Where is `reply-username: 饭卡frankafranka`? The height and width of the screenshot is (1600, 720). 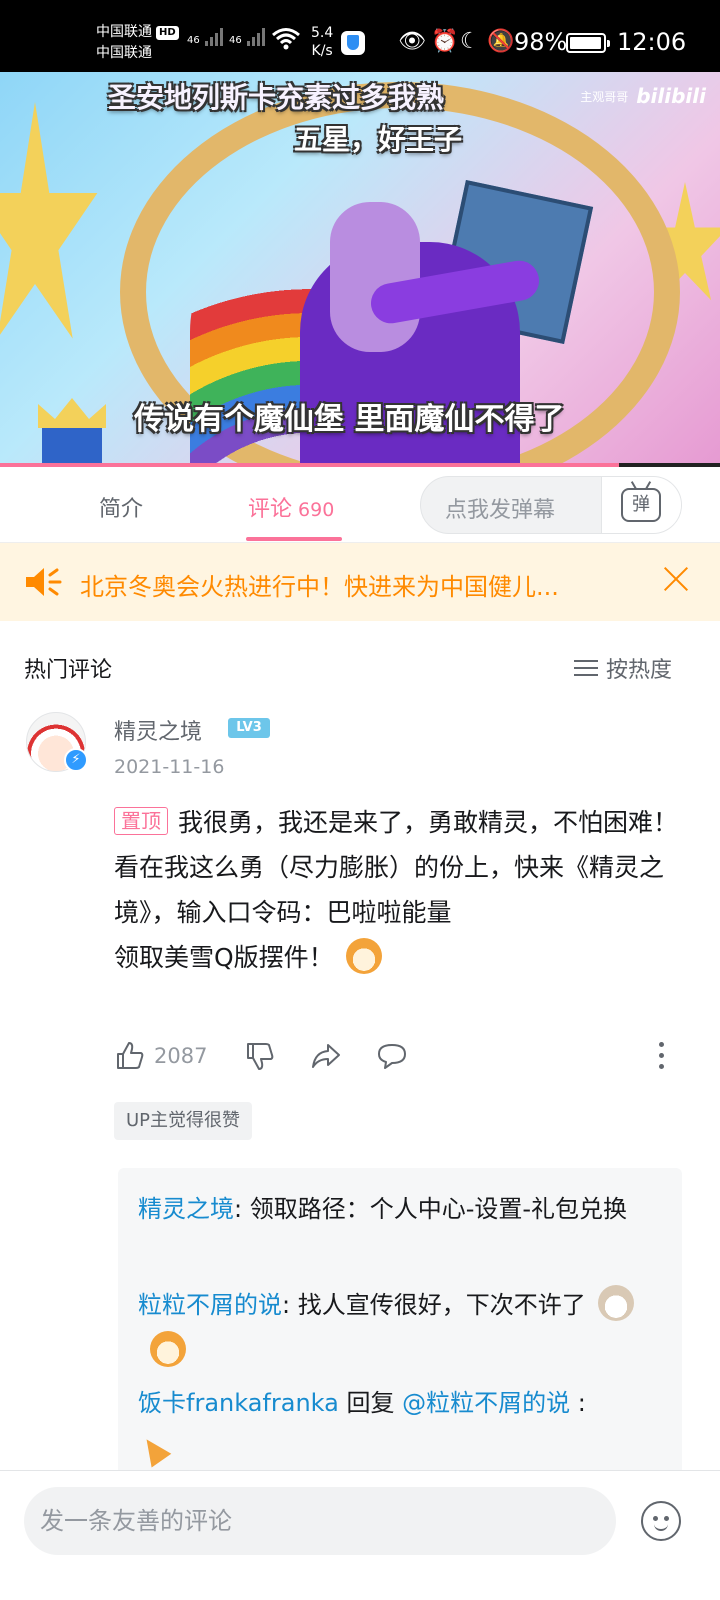
reply-username: 饭卡frankafranka is located at coordinates (238, 1403).